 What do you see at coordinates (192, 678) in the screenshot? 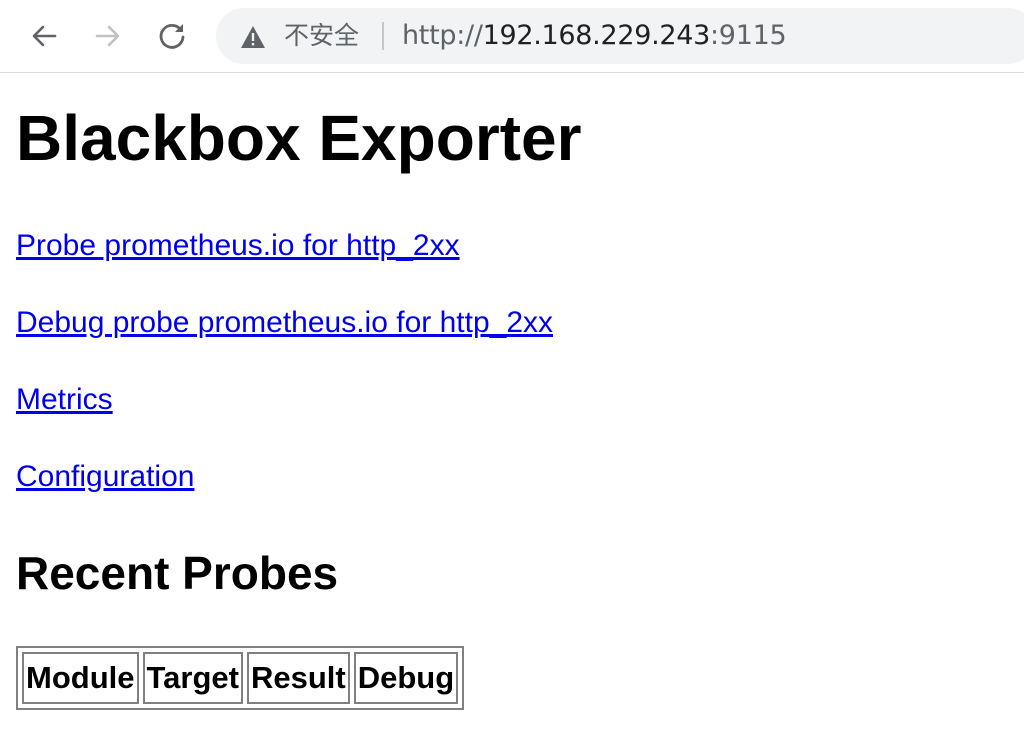
I see `column-header-target: Target` at bounding box center [192, 678].